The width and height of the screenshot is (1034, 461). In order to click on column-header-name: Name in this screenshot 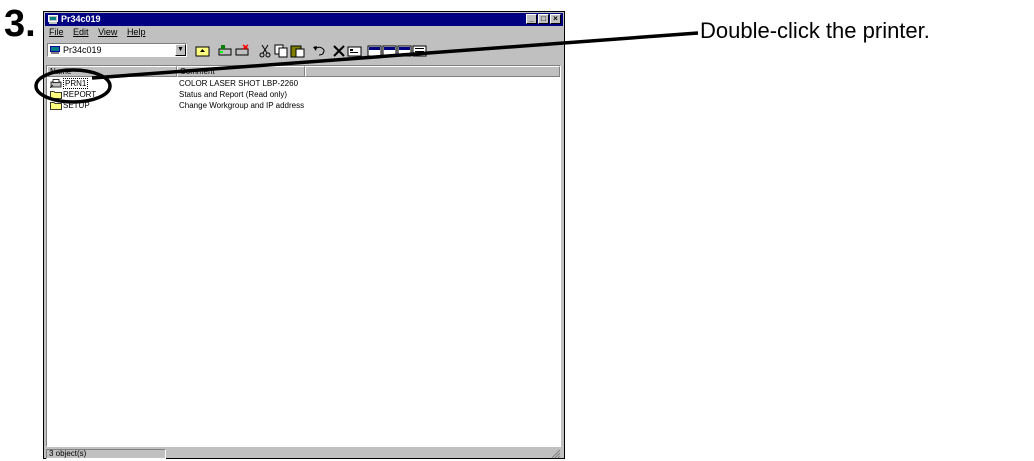, I will do `click(112, 71)`.